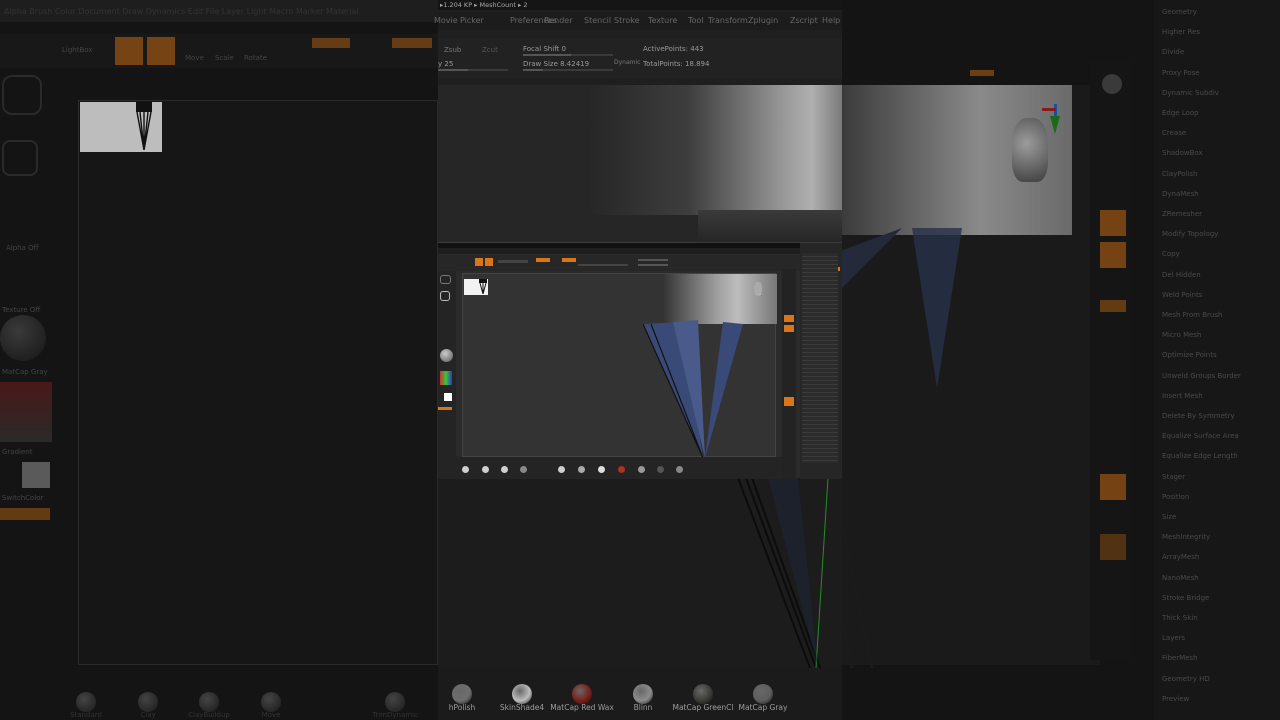  Describe the element at coordinates (144, 126) in the screenshot. I see `fan-mesh-thumbnail` at that location.